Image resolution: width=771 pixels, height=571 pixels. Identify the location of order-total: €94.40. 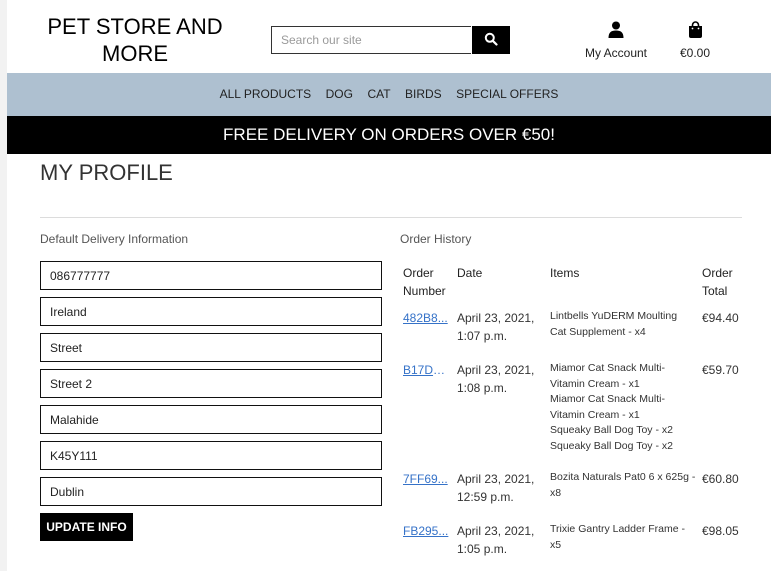
(720, 318).